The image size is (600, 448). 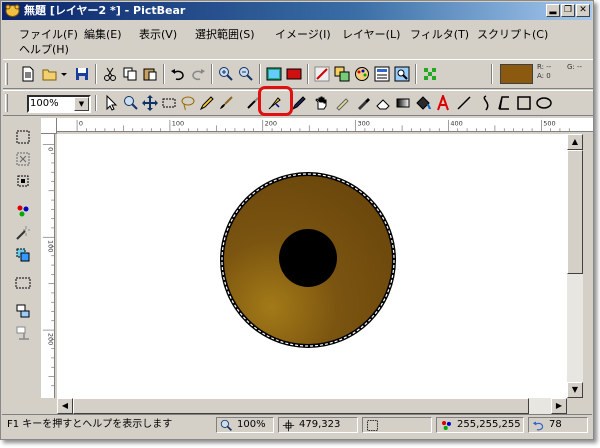 I want to click on anchor-icon, so click(x=23, y=333).